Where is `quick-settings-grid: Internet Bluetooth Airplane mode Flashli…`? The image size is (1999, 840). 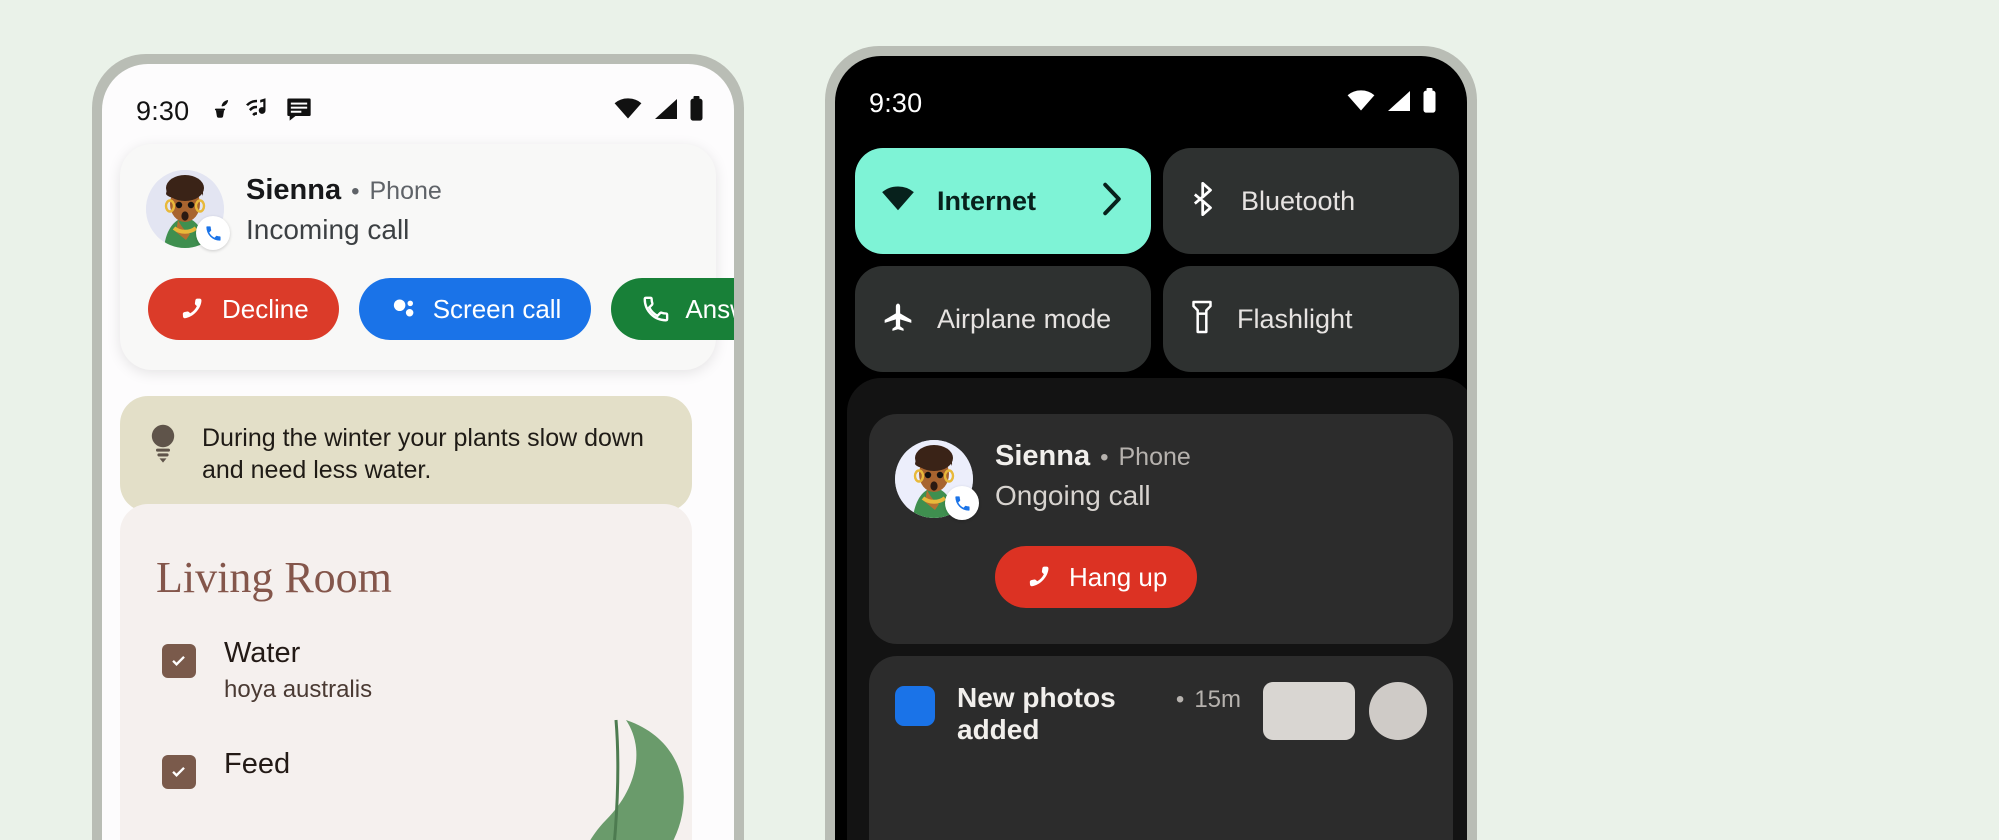
quick-settings-grid: Internet Bluetooth Airplane mode Flashli… is located at coordinates (1157, 260).